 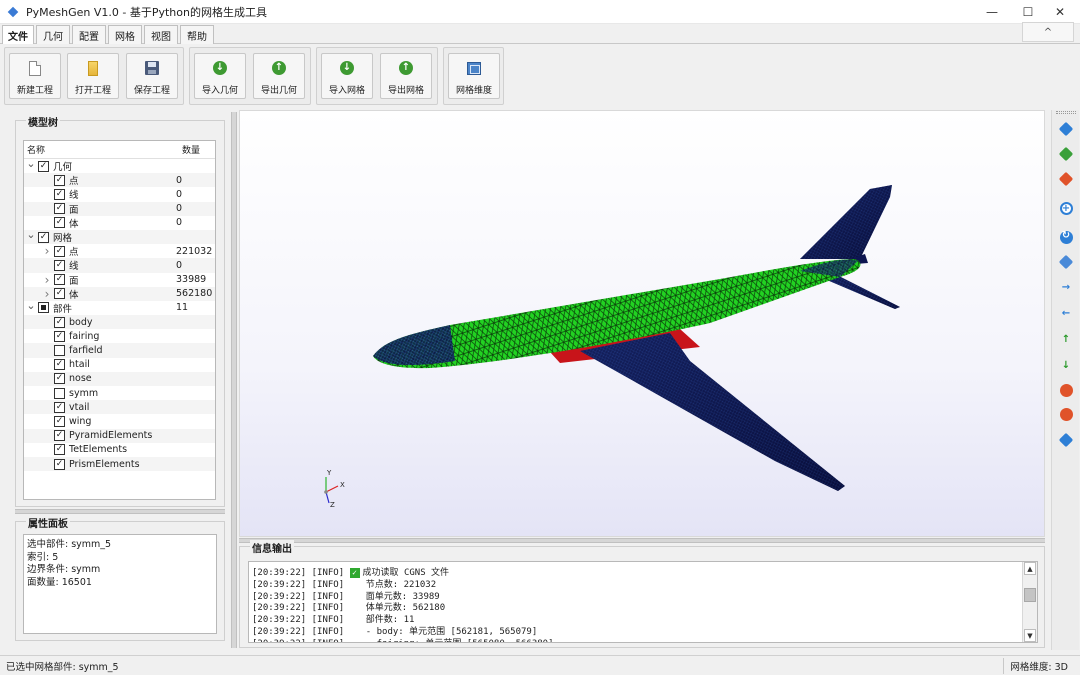 What do you see at coordinates (1066, 340) in the screenshot?
I see `y-plus-icon: ↑` at bounding box center [1066, 340].